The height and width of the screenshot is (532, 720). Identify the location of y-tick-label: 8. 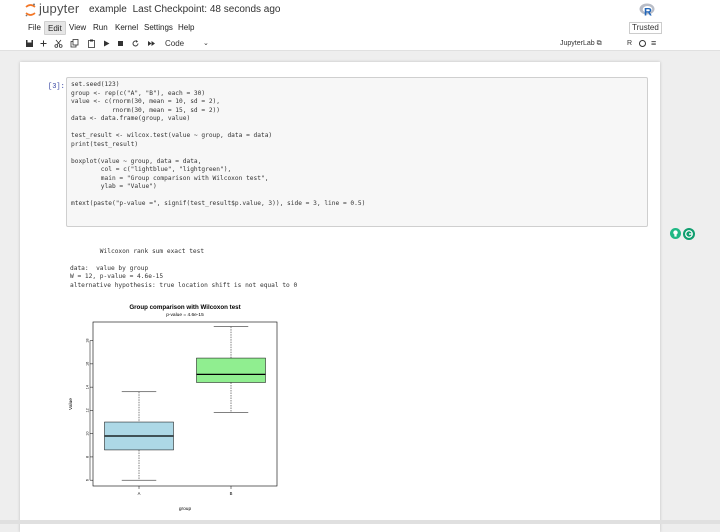
(87, 457).